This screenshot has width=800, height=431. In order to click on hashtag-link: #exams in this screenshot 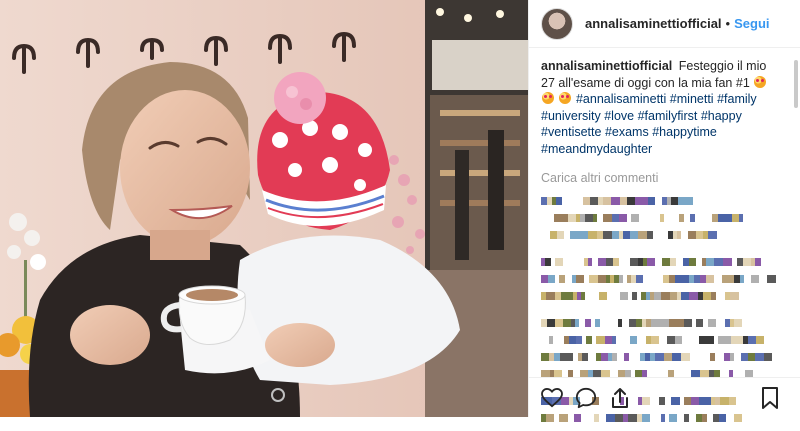, I will do `click(627, 132)`.